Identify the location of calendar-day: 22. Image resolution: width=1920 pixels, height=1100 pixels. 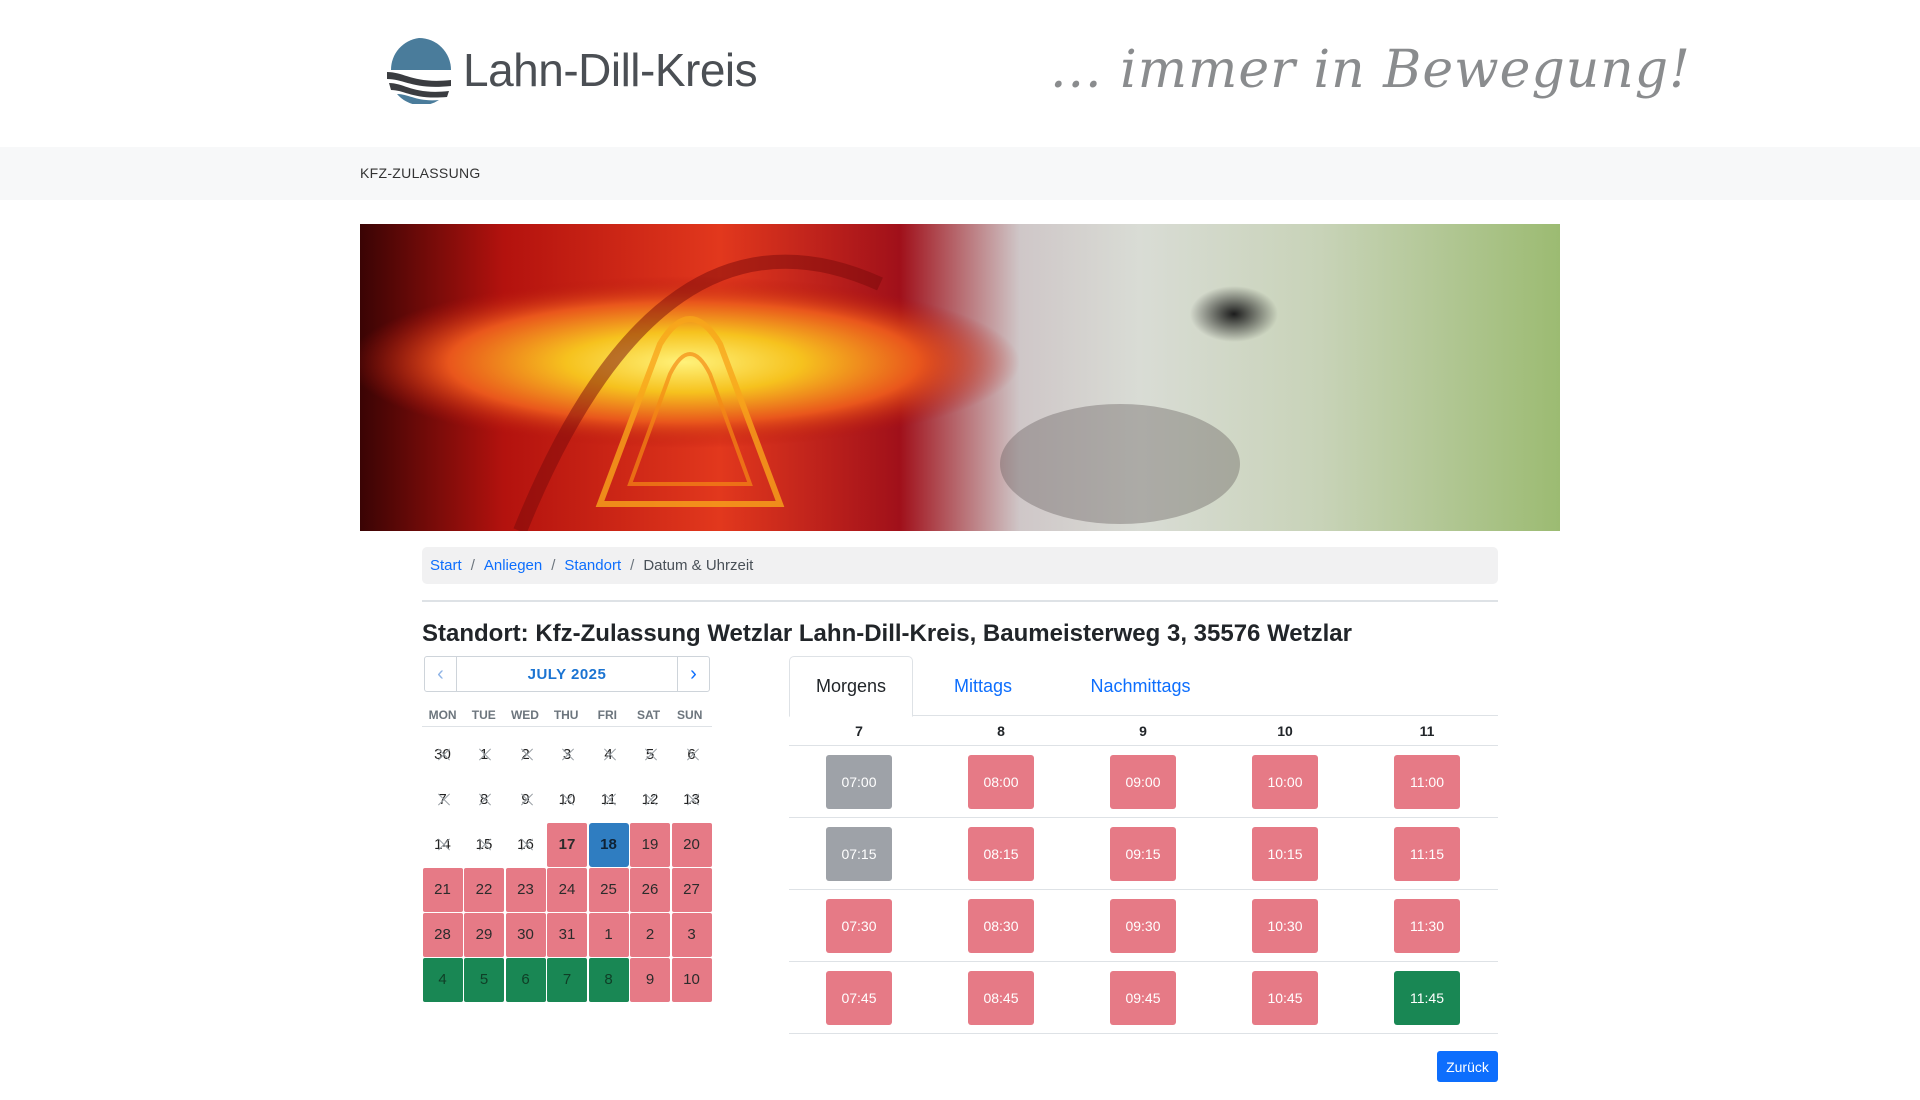
(484, 889).